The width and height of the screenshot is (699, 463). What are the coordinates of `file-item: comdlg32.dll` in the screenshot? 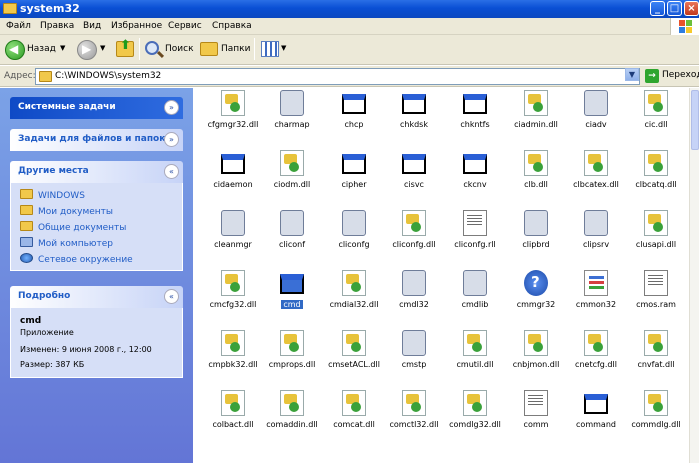 It's located at (473, 416).